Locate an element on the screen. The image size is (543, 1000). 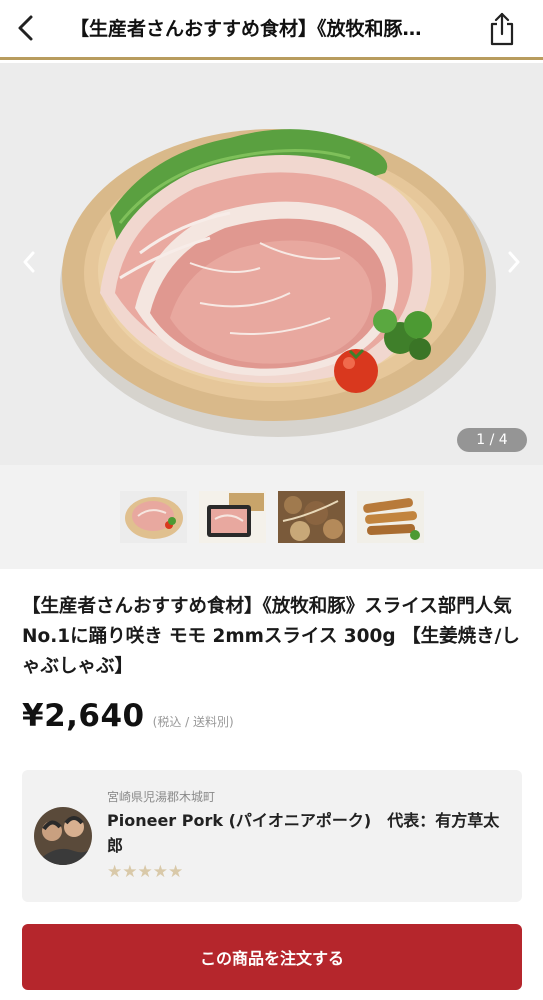
previous-image-button is located at coordinates (29, 262).